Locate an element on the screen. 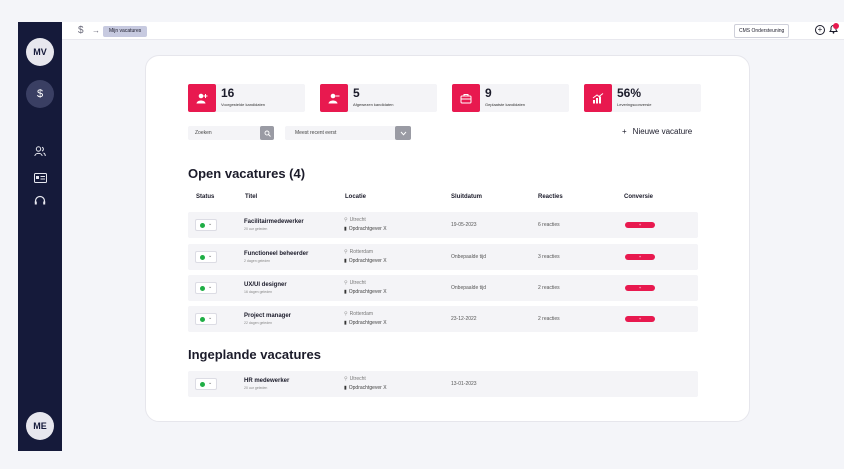 This screenshot has height=469, width=844. stat-conversion: 56% Leveringsconversie is located at coordinates (642, 98).